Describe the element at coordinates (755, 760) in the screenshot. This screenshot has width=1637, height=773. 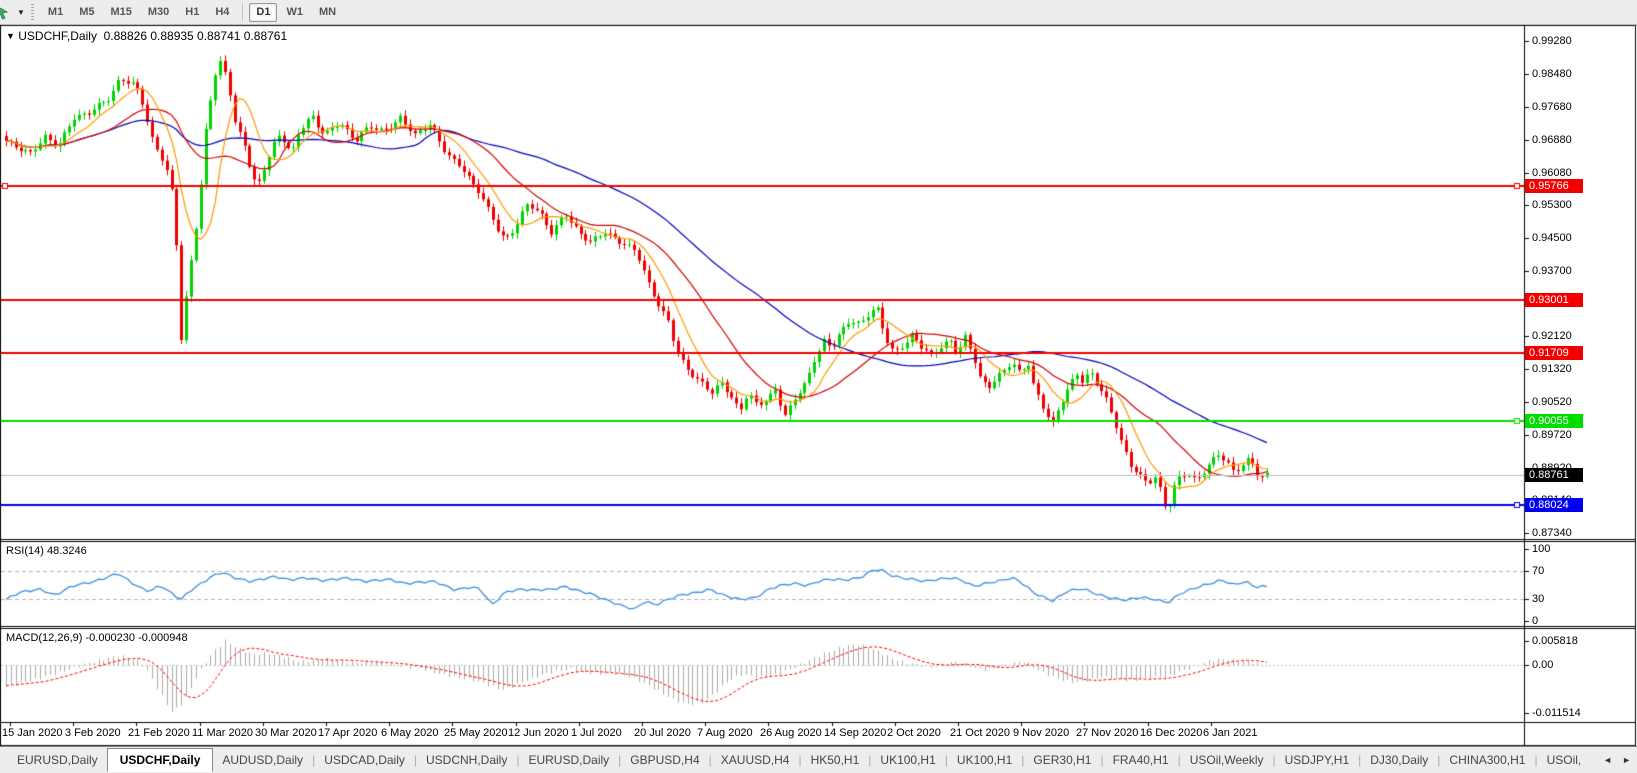
I see `chart-tab-xauusd-h4: XAUUSD,H4` at that location.